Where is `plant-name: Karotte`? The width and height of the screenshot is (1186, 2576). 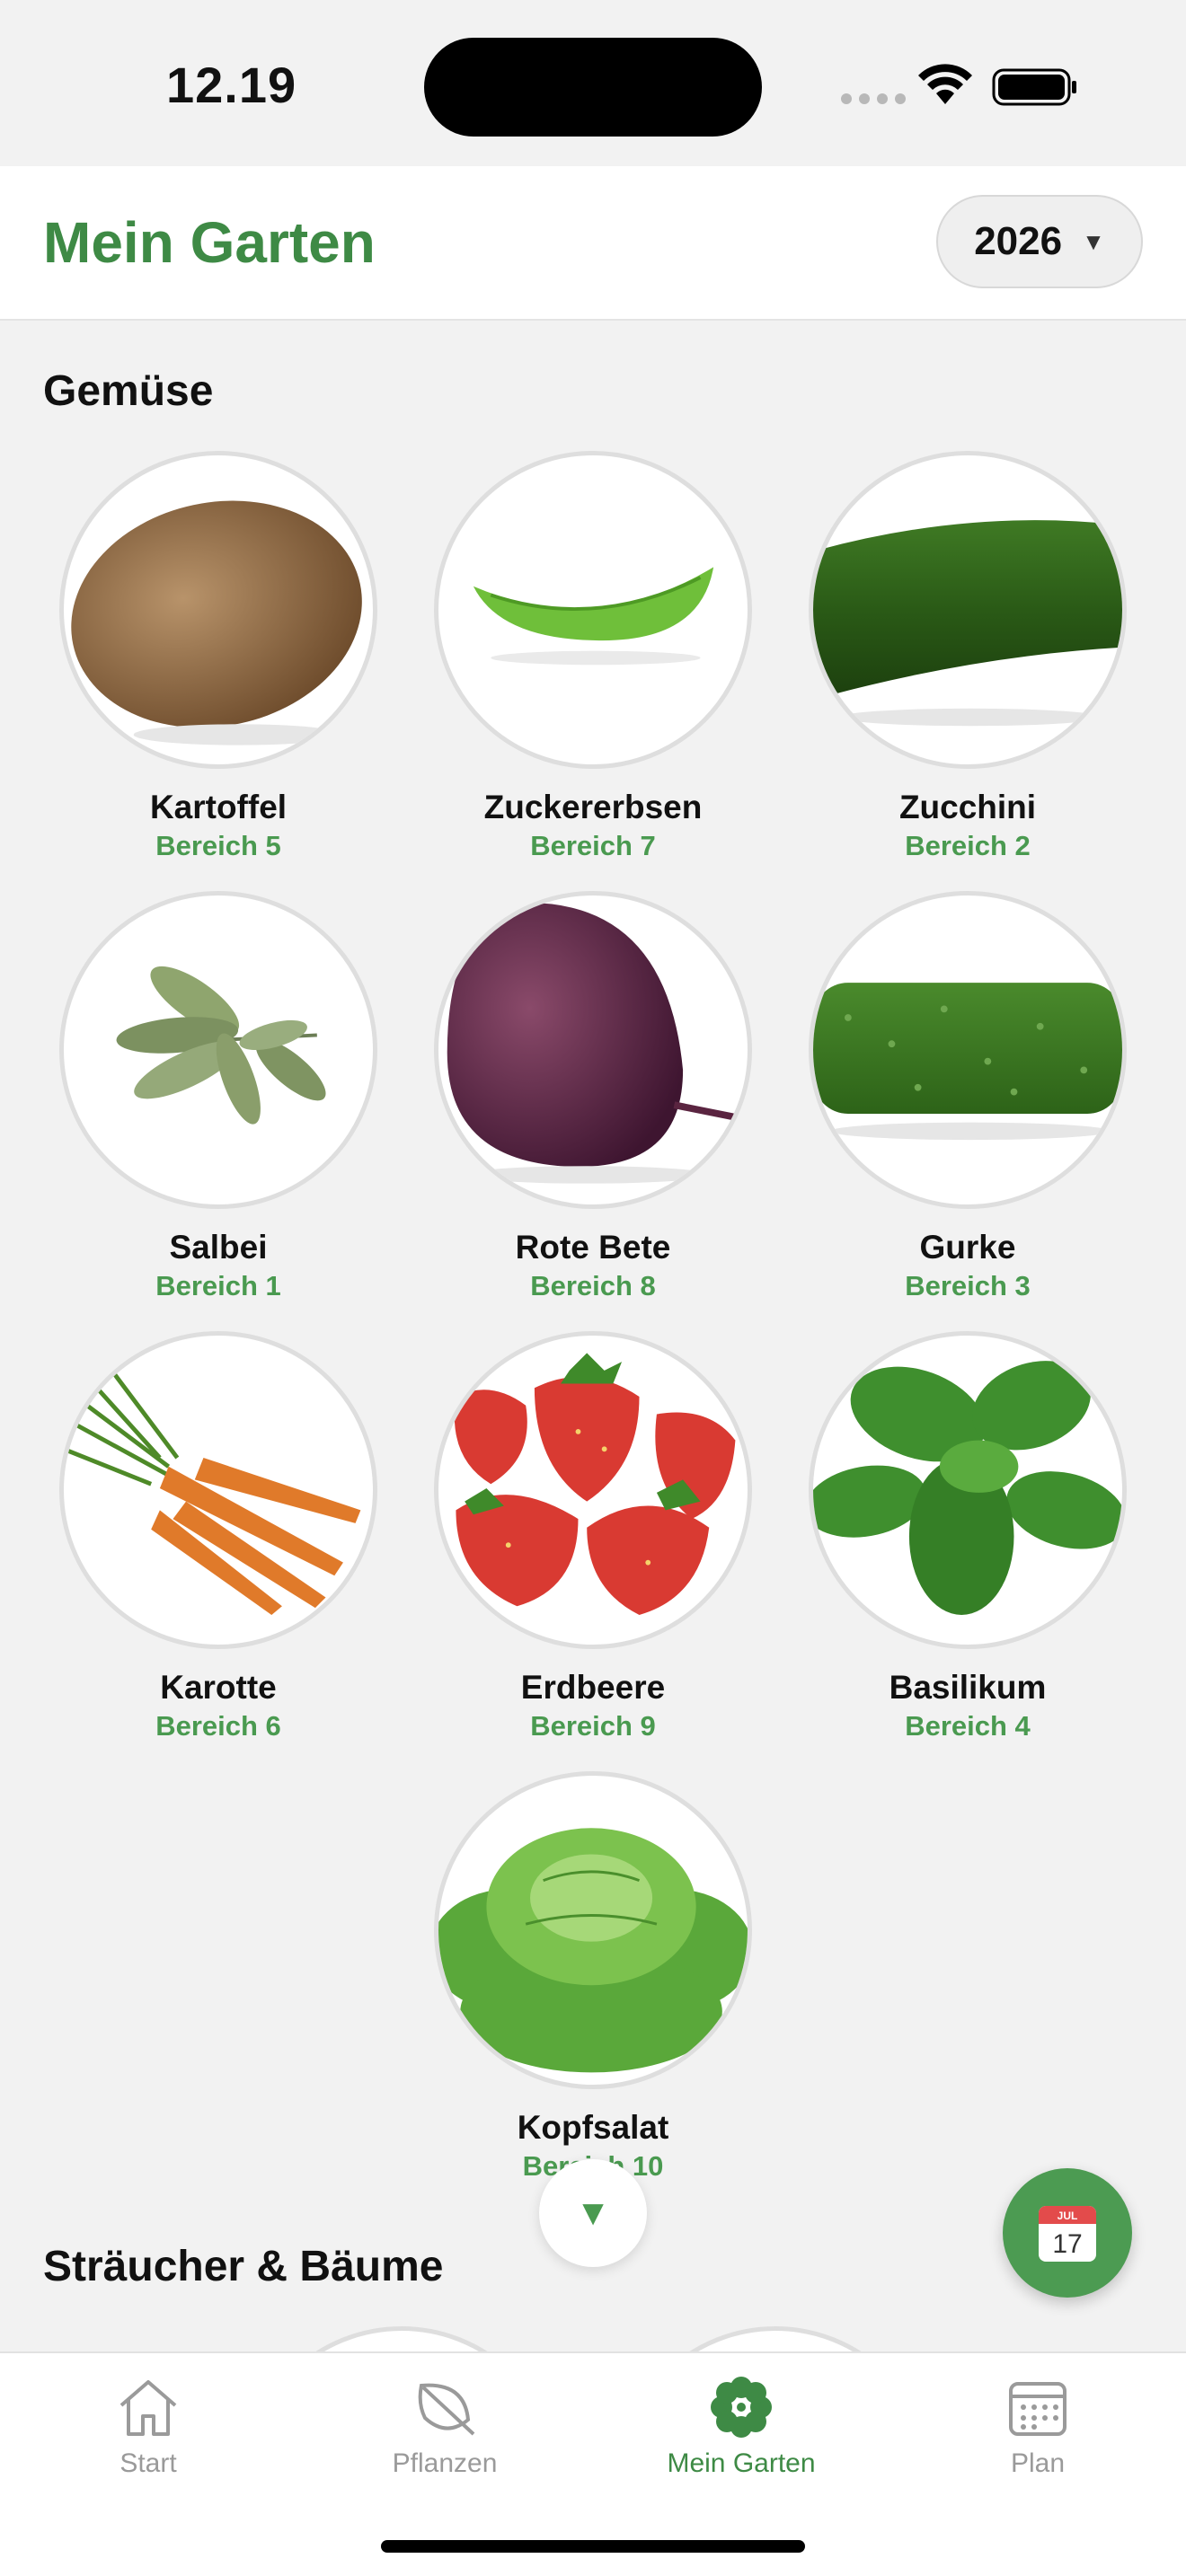
plant-name: Karotte is located at coordinates (218, 1687).